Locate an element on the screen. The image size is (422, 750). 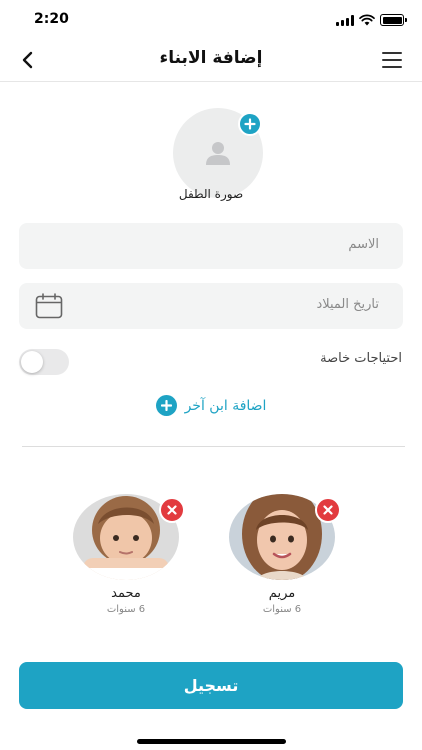
menu-button is located at coordinates (392, 60).